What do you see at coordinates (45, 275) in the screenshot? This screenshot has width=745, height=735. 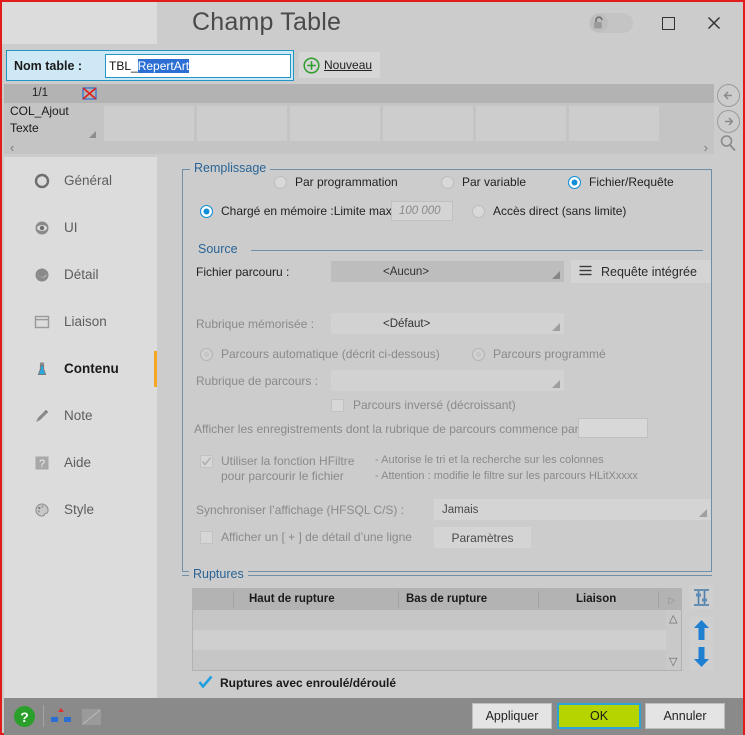 I see `detail-circle-icon` at bounding box center [45, 275].